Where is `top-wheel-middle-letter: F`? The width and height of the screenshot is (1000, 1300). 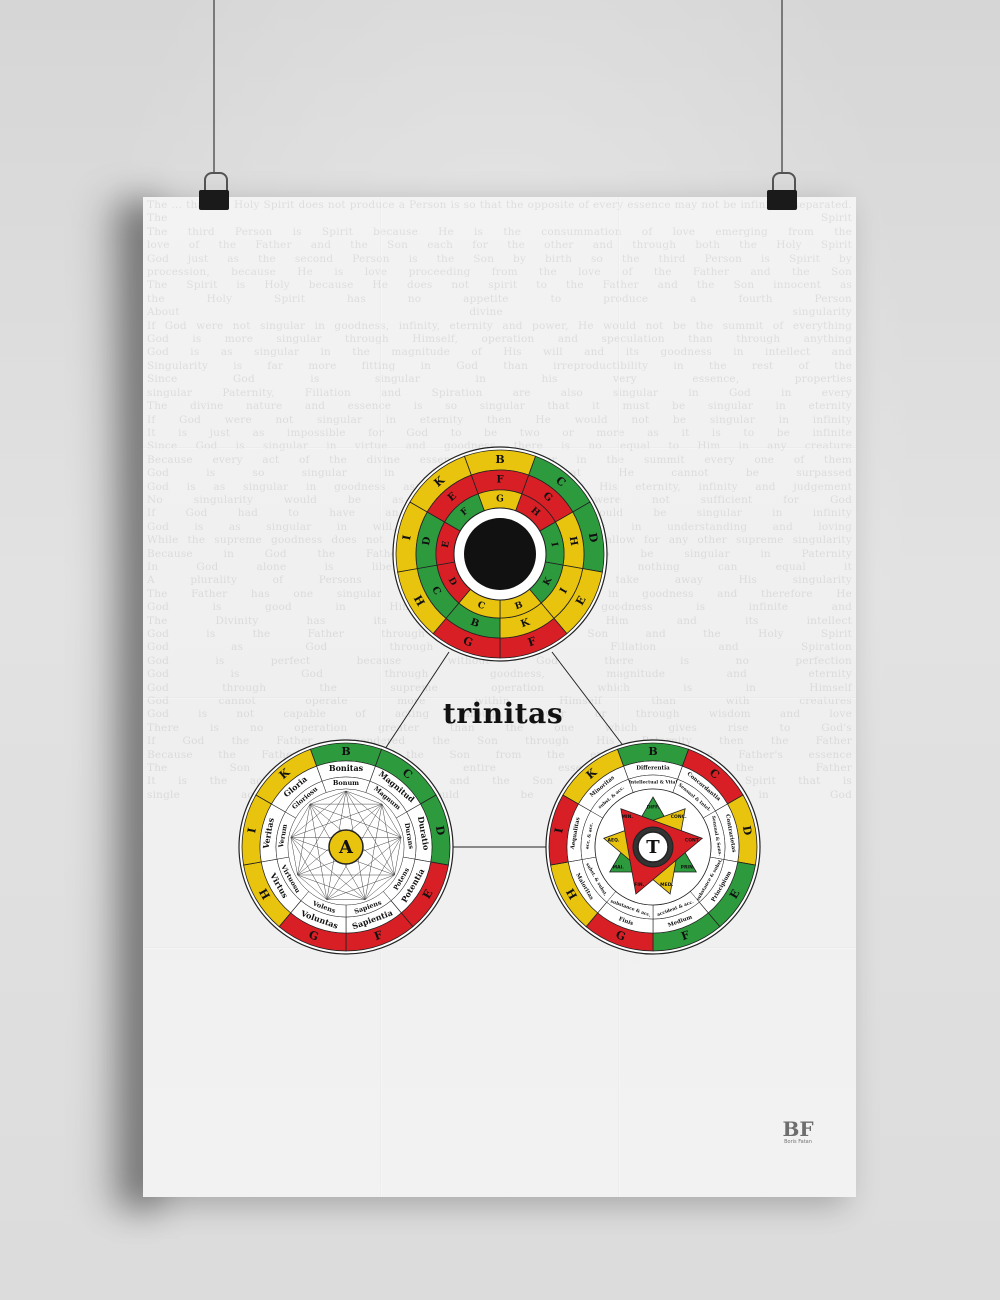
top-wheel-middle-letter: F is located at coordinates (499, 480).